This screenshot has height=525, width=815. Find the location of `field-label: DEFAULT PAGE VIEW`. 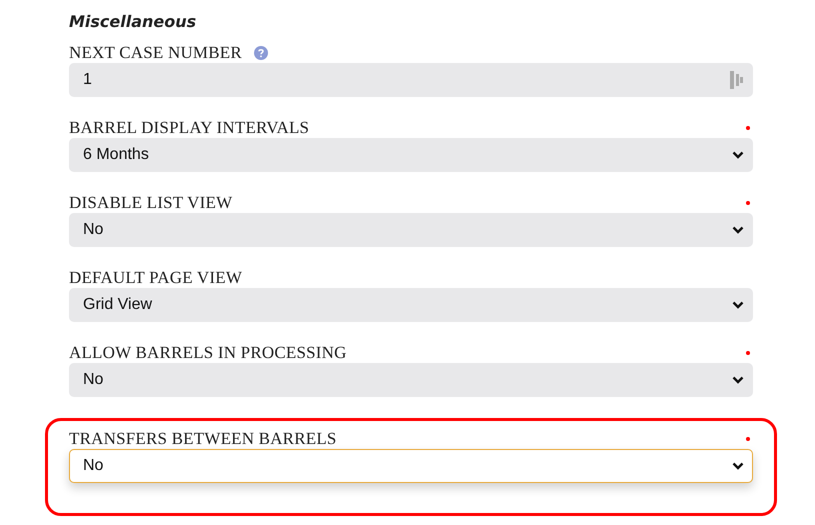

field-label: DEFAULT PAGE VIEW is located at coordinates (155, 278).